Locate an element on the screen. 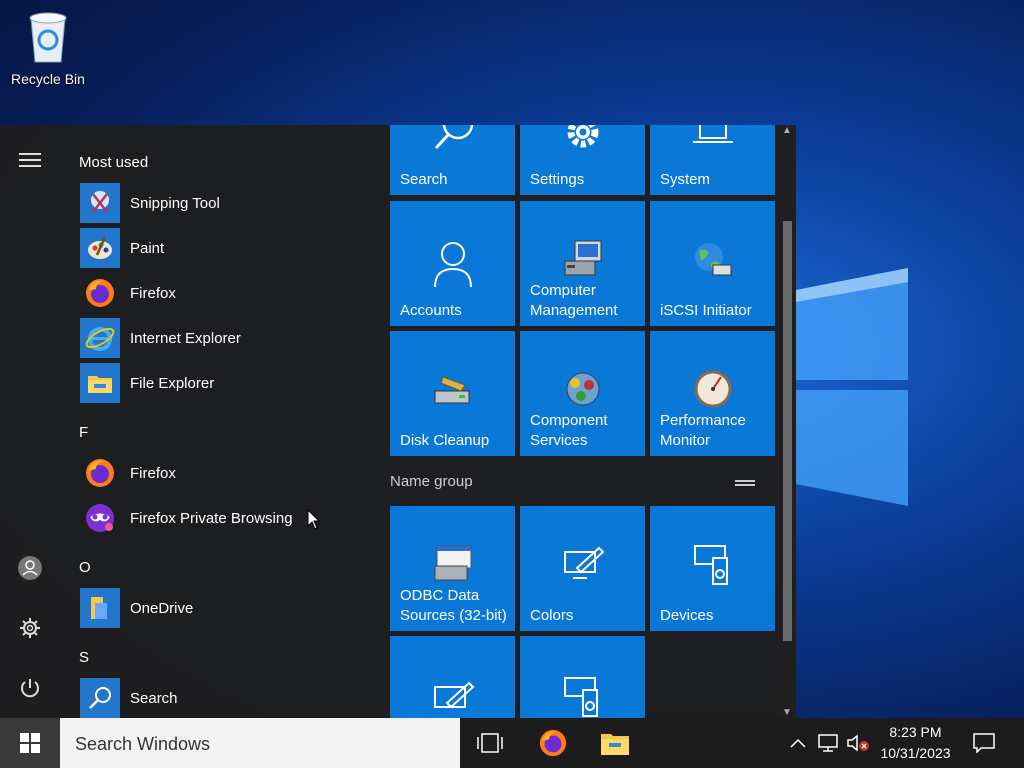 The image size is (1024, 768). task-view-button is located at coordinates (490, 743).